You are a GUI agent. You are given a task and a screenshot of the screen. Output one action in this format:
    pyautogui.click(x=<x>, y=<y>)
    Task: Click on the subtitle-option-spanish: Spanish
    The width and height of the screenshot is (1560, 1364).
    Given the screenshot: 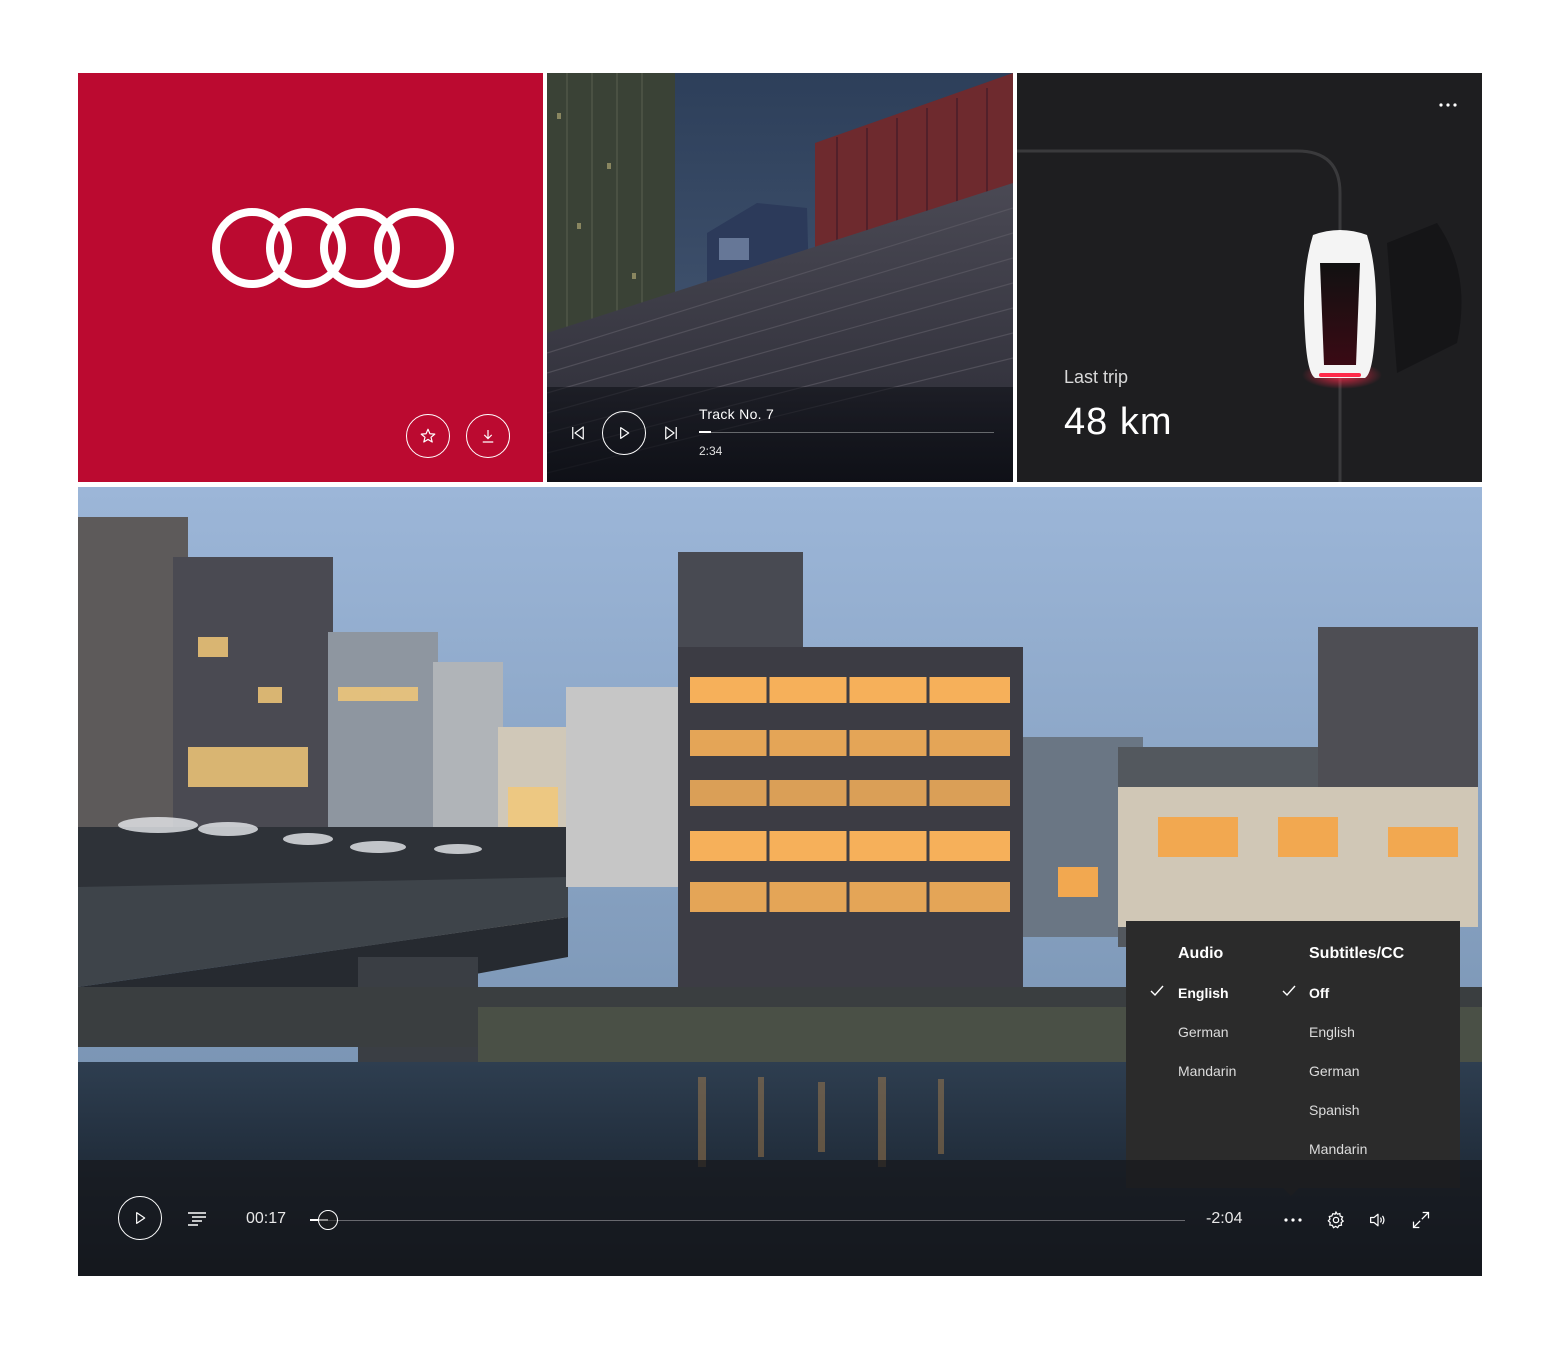 What is the action you would take?
    pyautogui.click(x=1334, y=1110)
    